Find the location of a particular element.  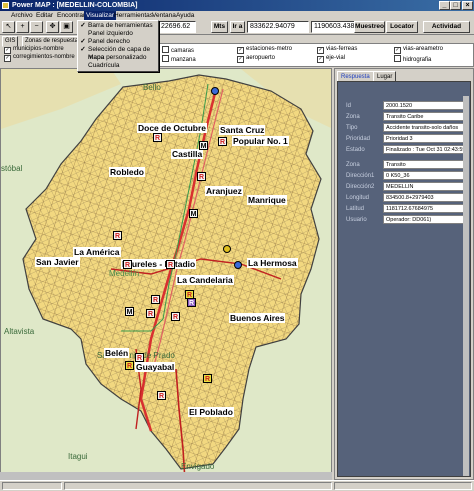

coord-x-field: 833622.94079 is located at coordinates (278, 27).